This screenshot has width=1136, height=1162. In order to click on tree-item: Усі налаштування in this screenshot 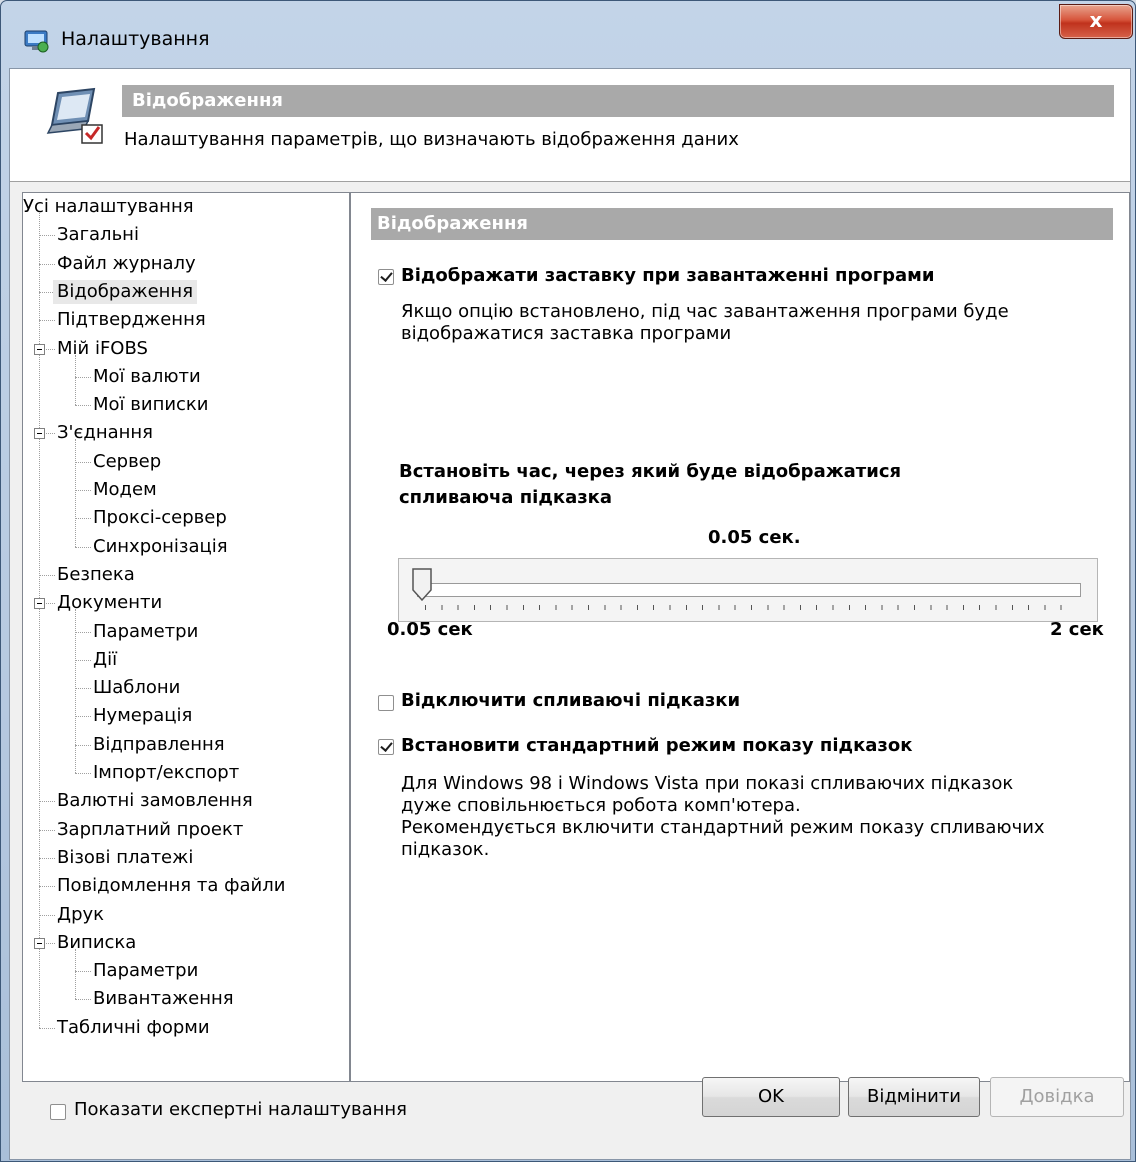, I will do `click(110, 207)`.